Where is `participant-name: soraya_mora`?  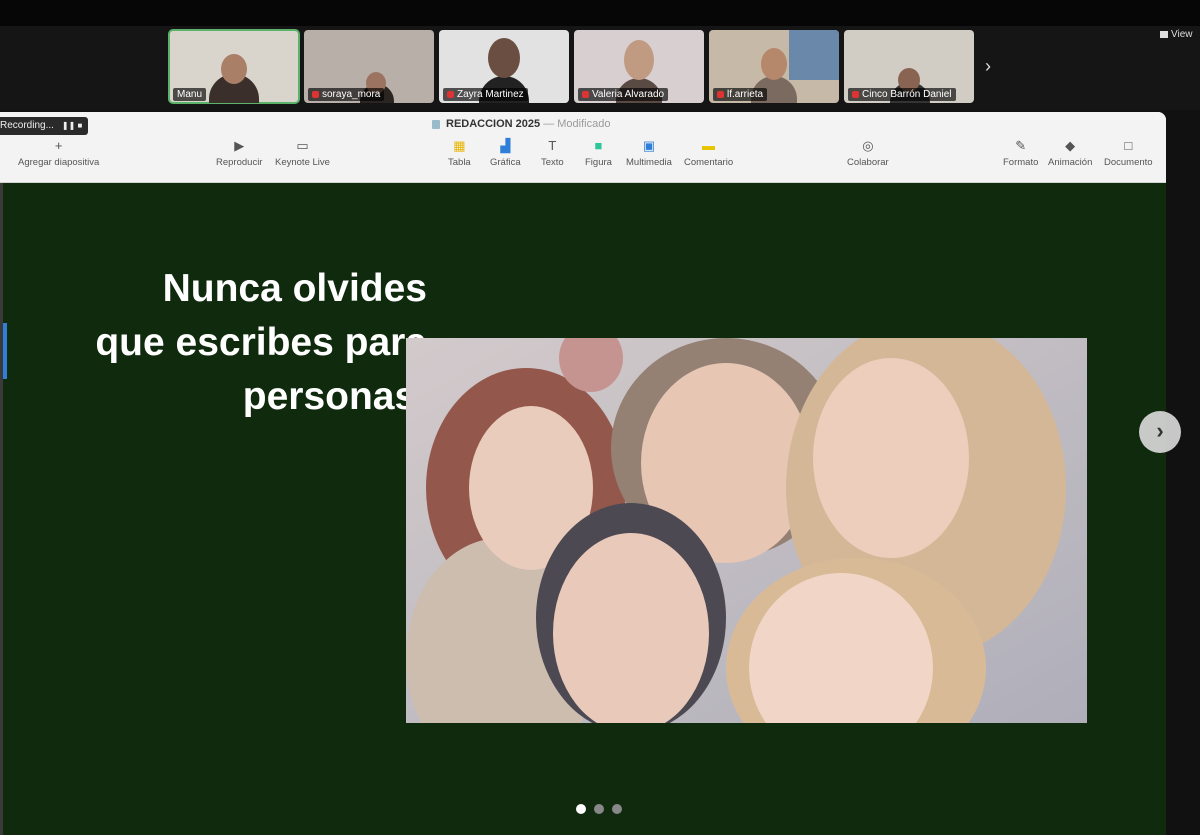
participant-name: soraya_mora is located at coordinates (346, 94).